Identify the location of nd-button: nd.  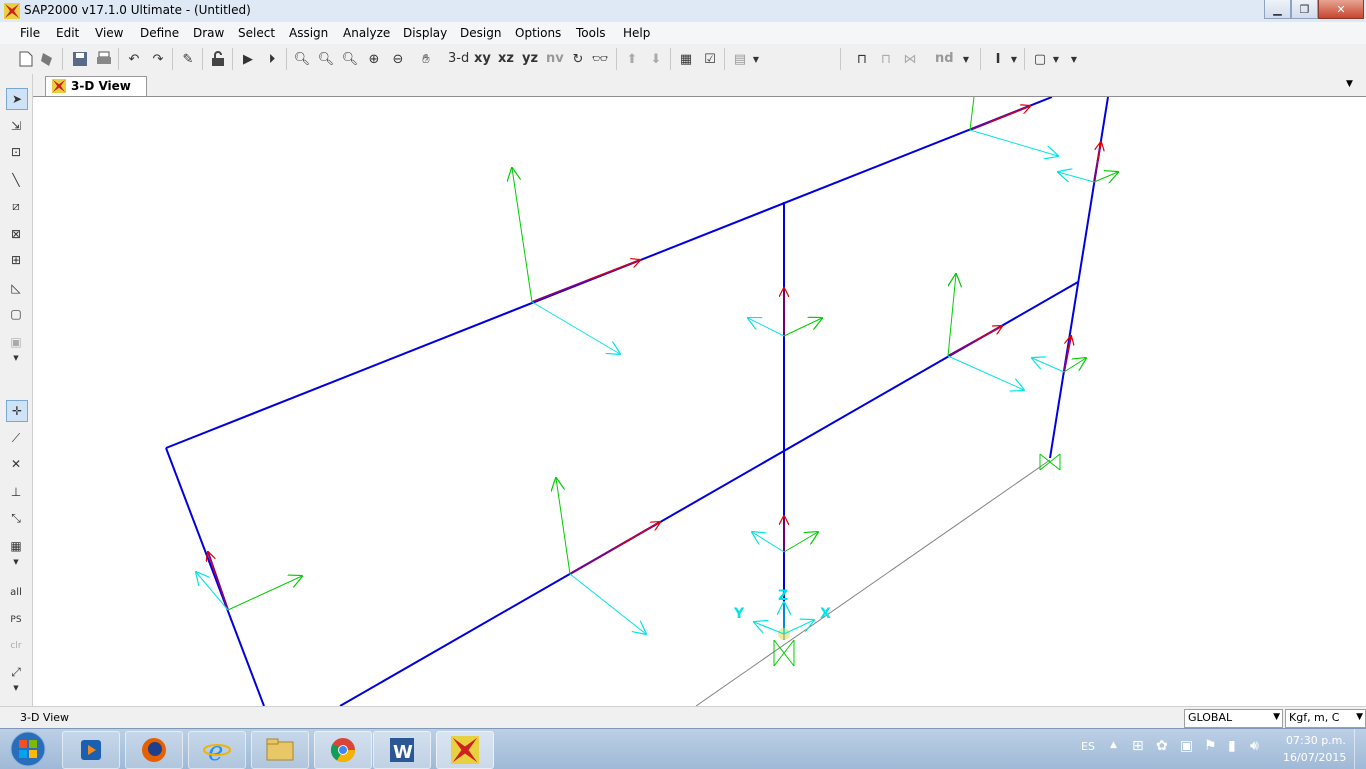
(944, 58).